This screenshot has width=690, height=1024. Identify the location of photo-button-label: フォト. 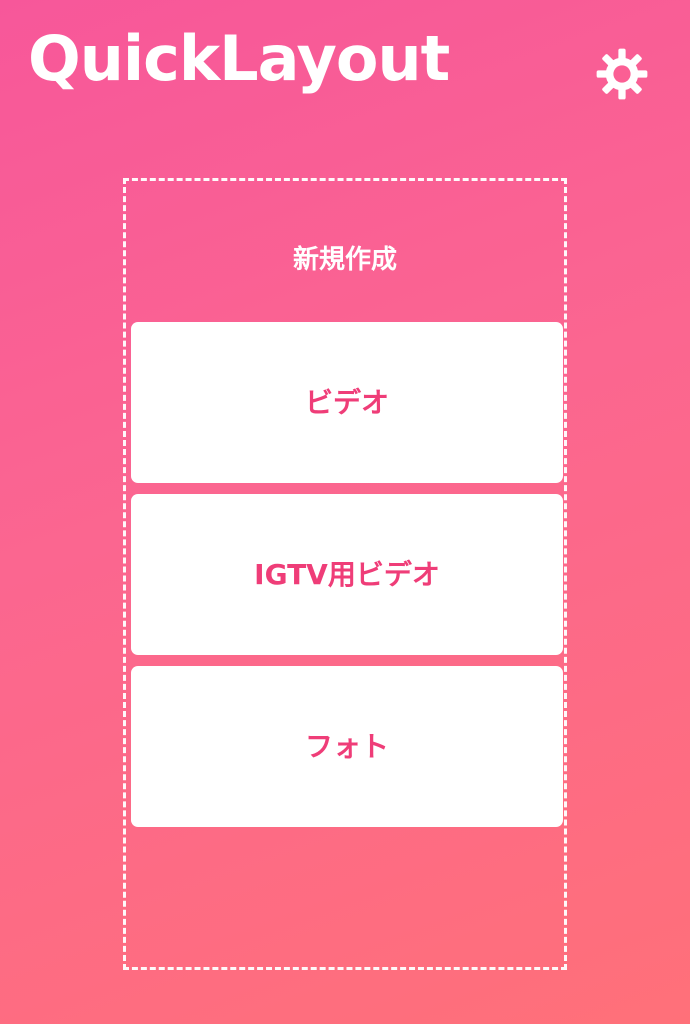
(346, 746).